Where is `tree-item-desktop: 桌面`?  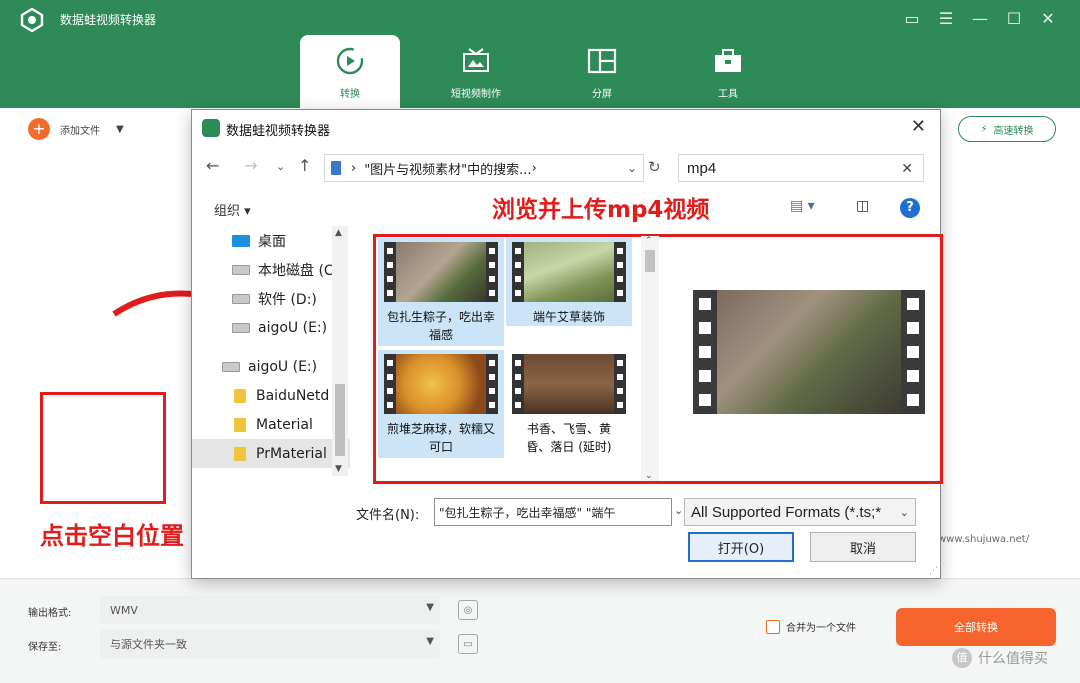 tree-item-desktop: 桌面 is located at coordinates (271, 240).